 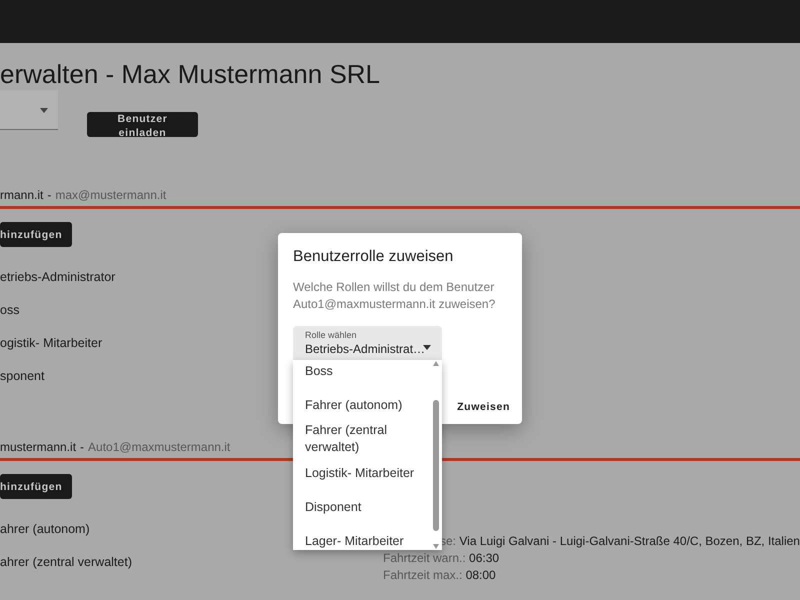 What do you see at coordinates (23, 376) in the screenshot?
I see `role-item: sponent` at bounding box center [23, 376].